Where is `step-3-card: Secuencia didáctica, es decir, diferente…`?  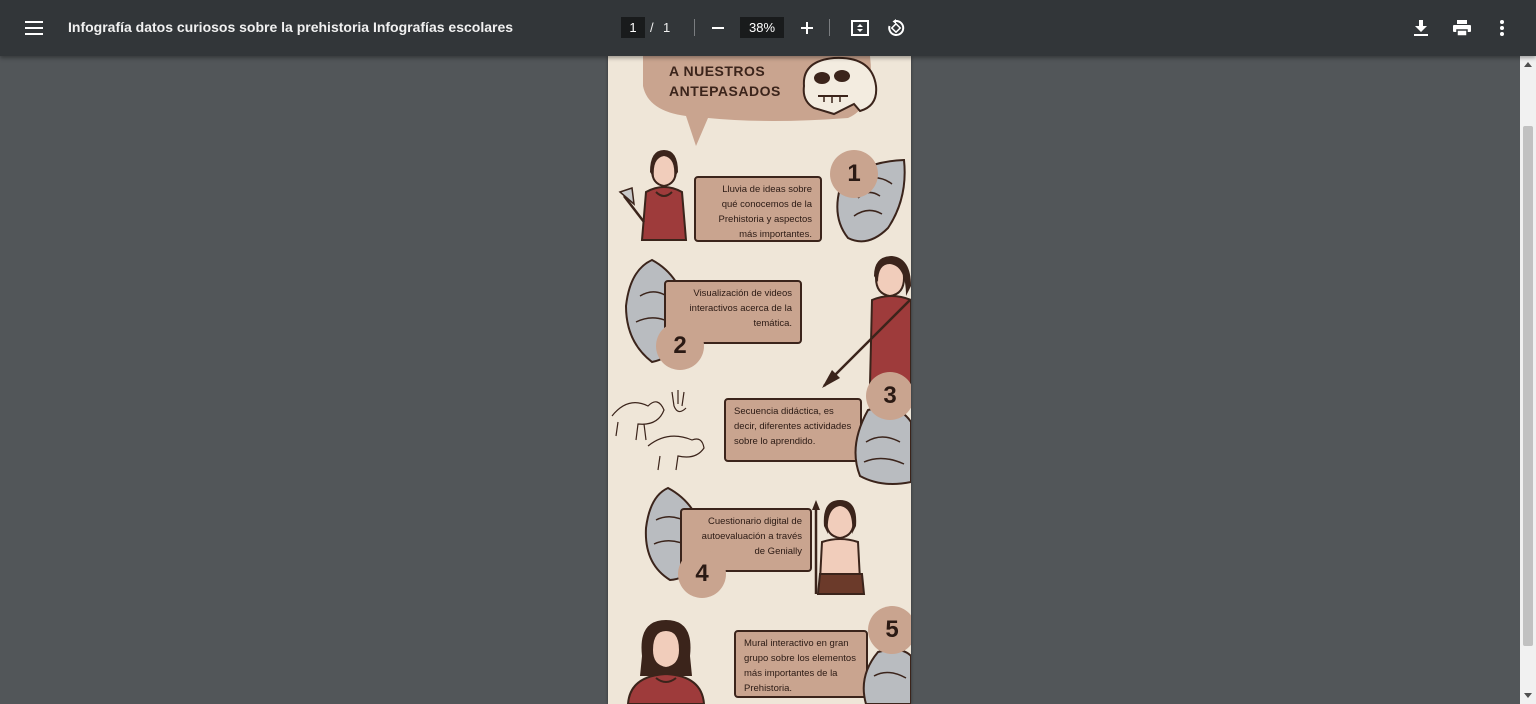
step-3-card: Secuencia didáctica, es decir, diferente… is located at coordinates (793, 430).